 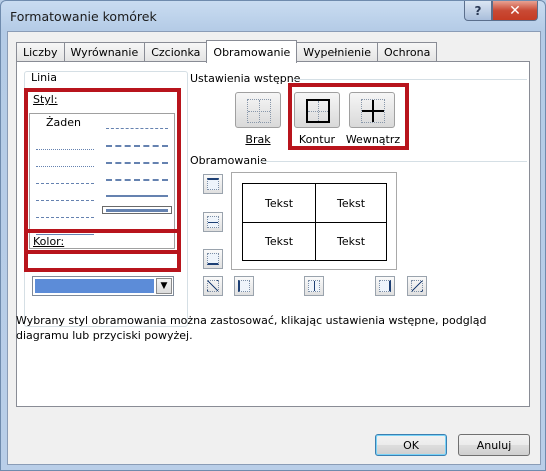 I want to click on line-style-medium-dash-dot, so click(x=137, y=163).